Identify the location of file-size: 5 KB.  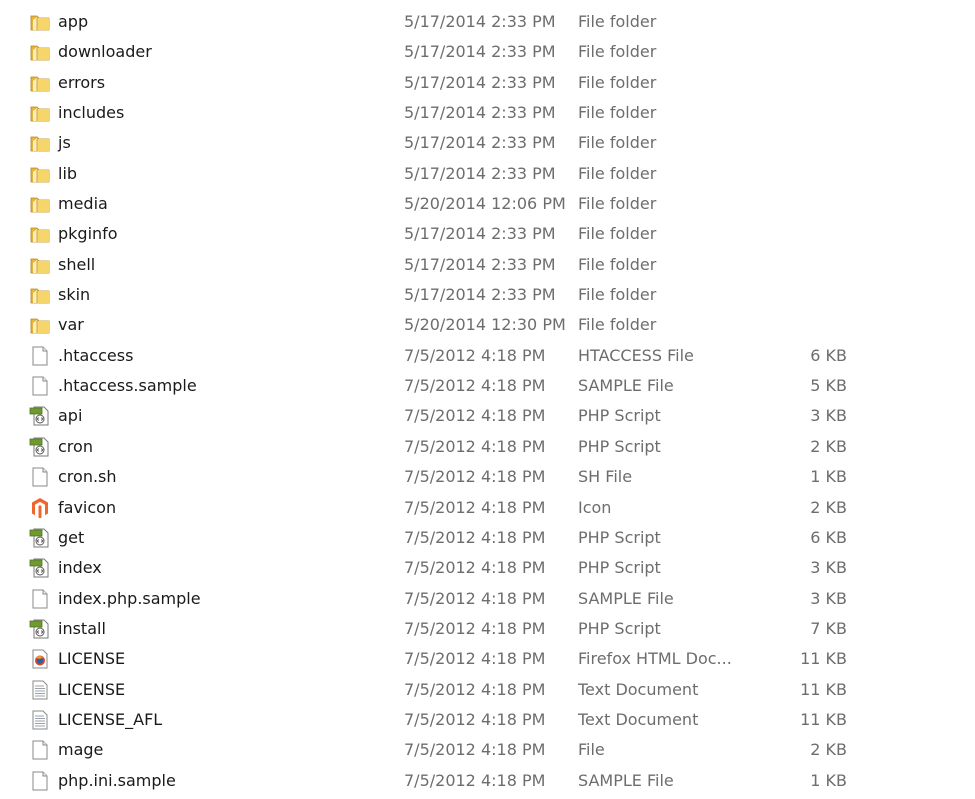
(828, 386).